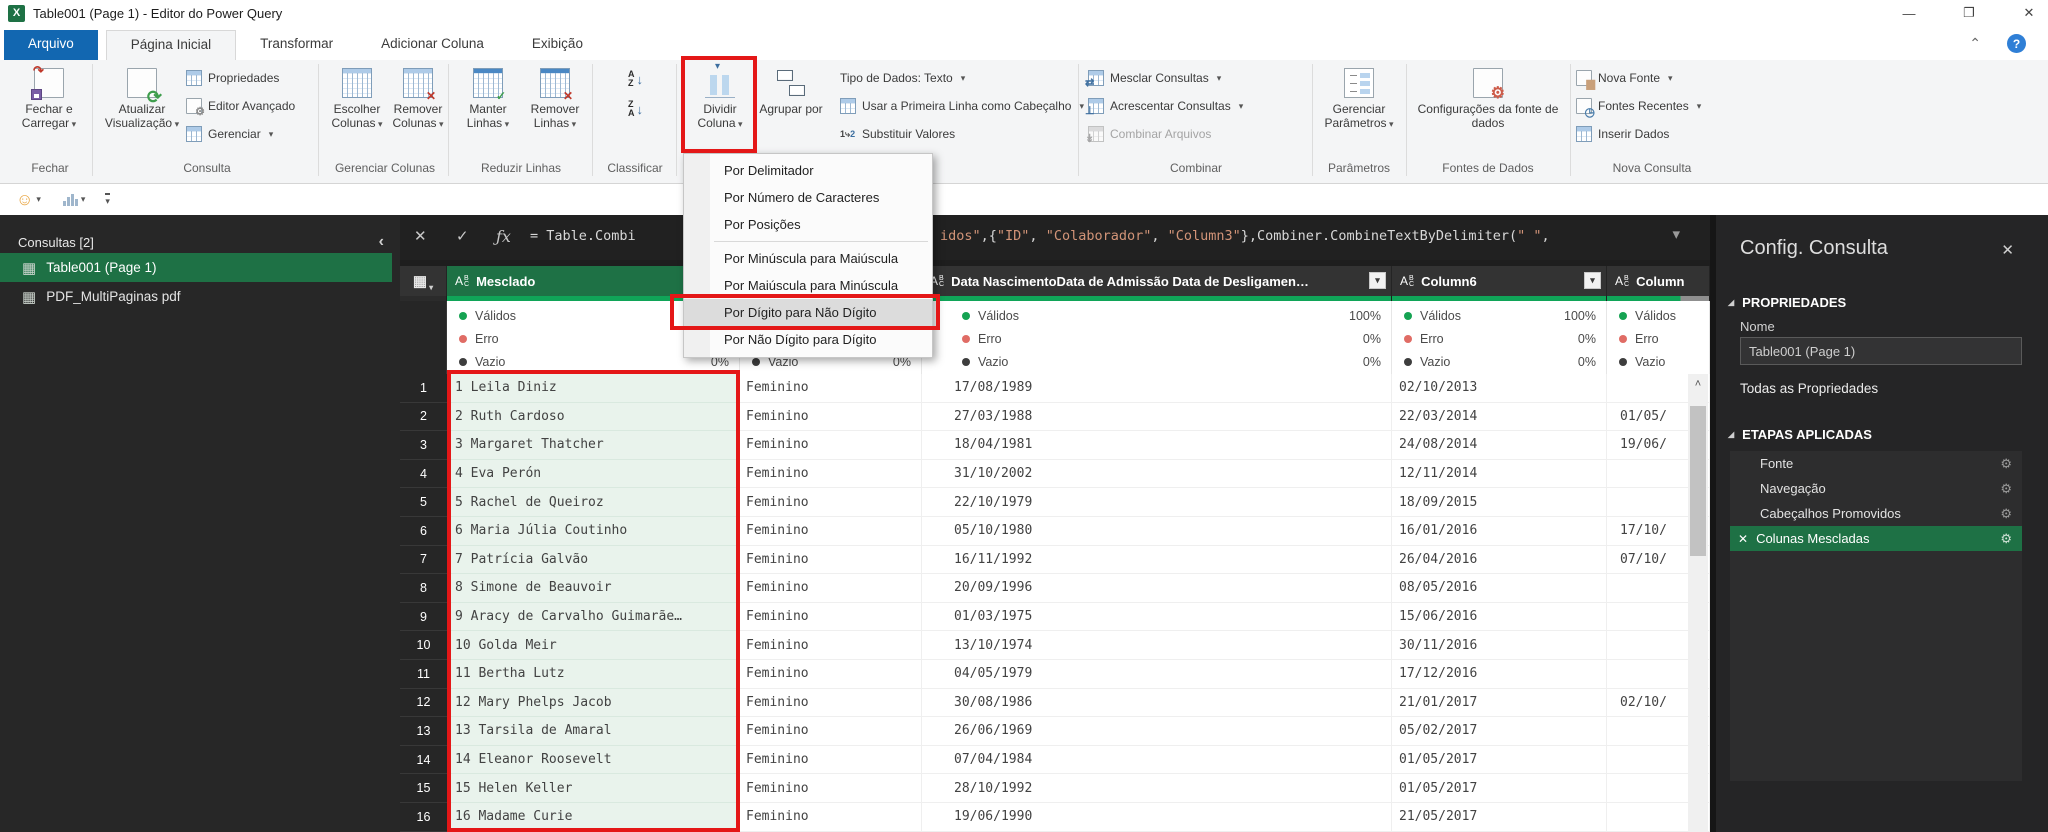  What do you see at coordinates (423, 445) in the screenshot?
I see `row-number: 3` at bounding box center [423, 445].